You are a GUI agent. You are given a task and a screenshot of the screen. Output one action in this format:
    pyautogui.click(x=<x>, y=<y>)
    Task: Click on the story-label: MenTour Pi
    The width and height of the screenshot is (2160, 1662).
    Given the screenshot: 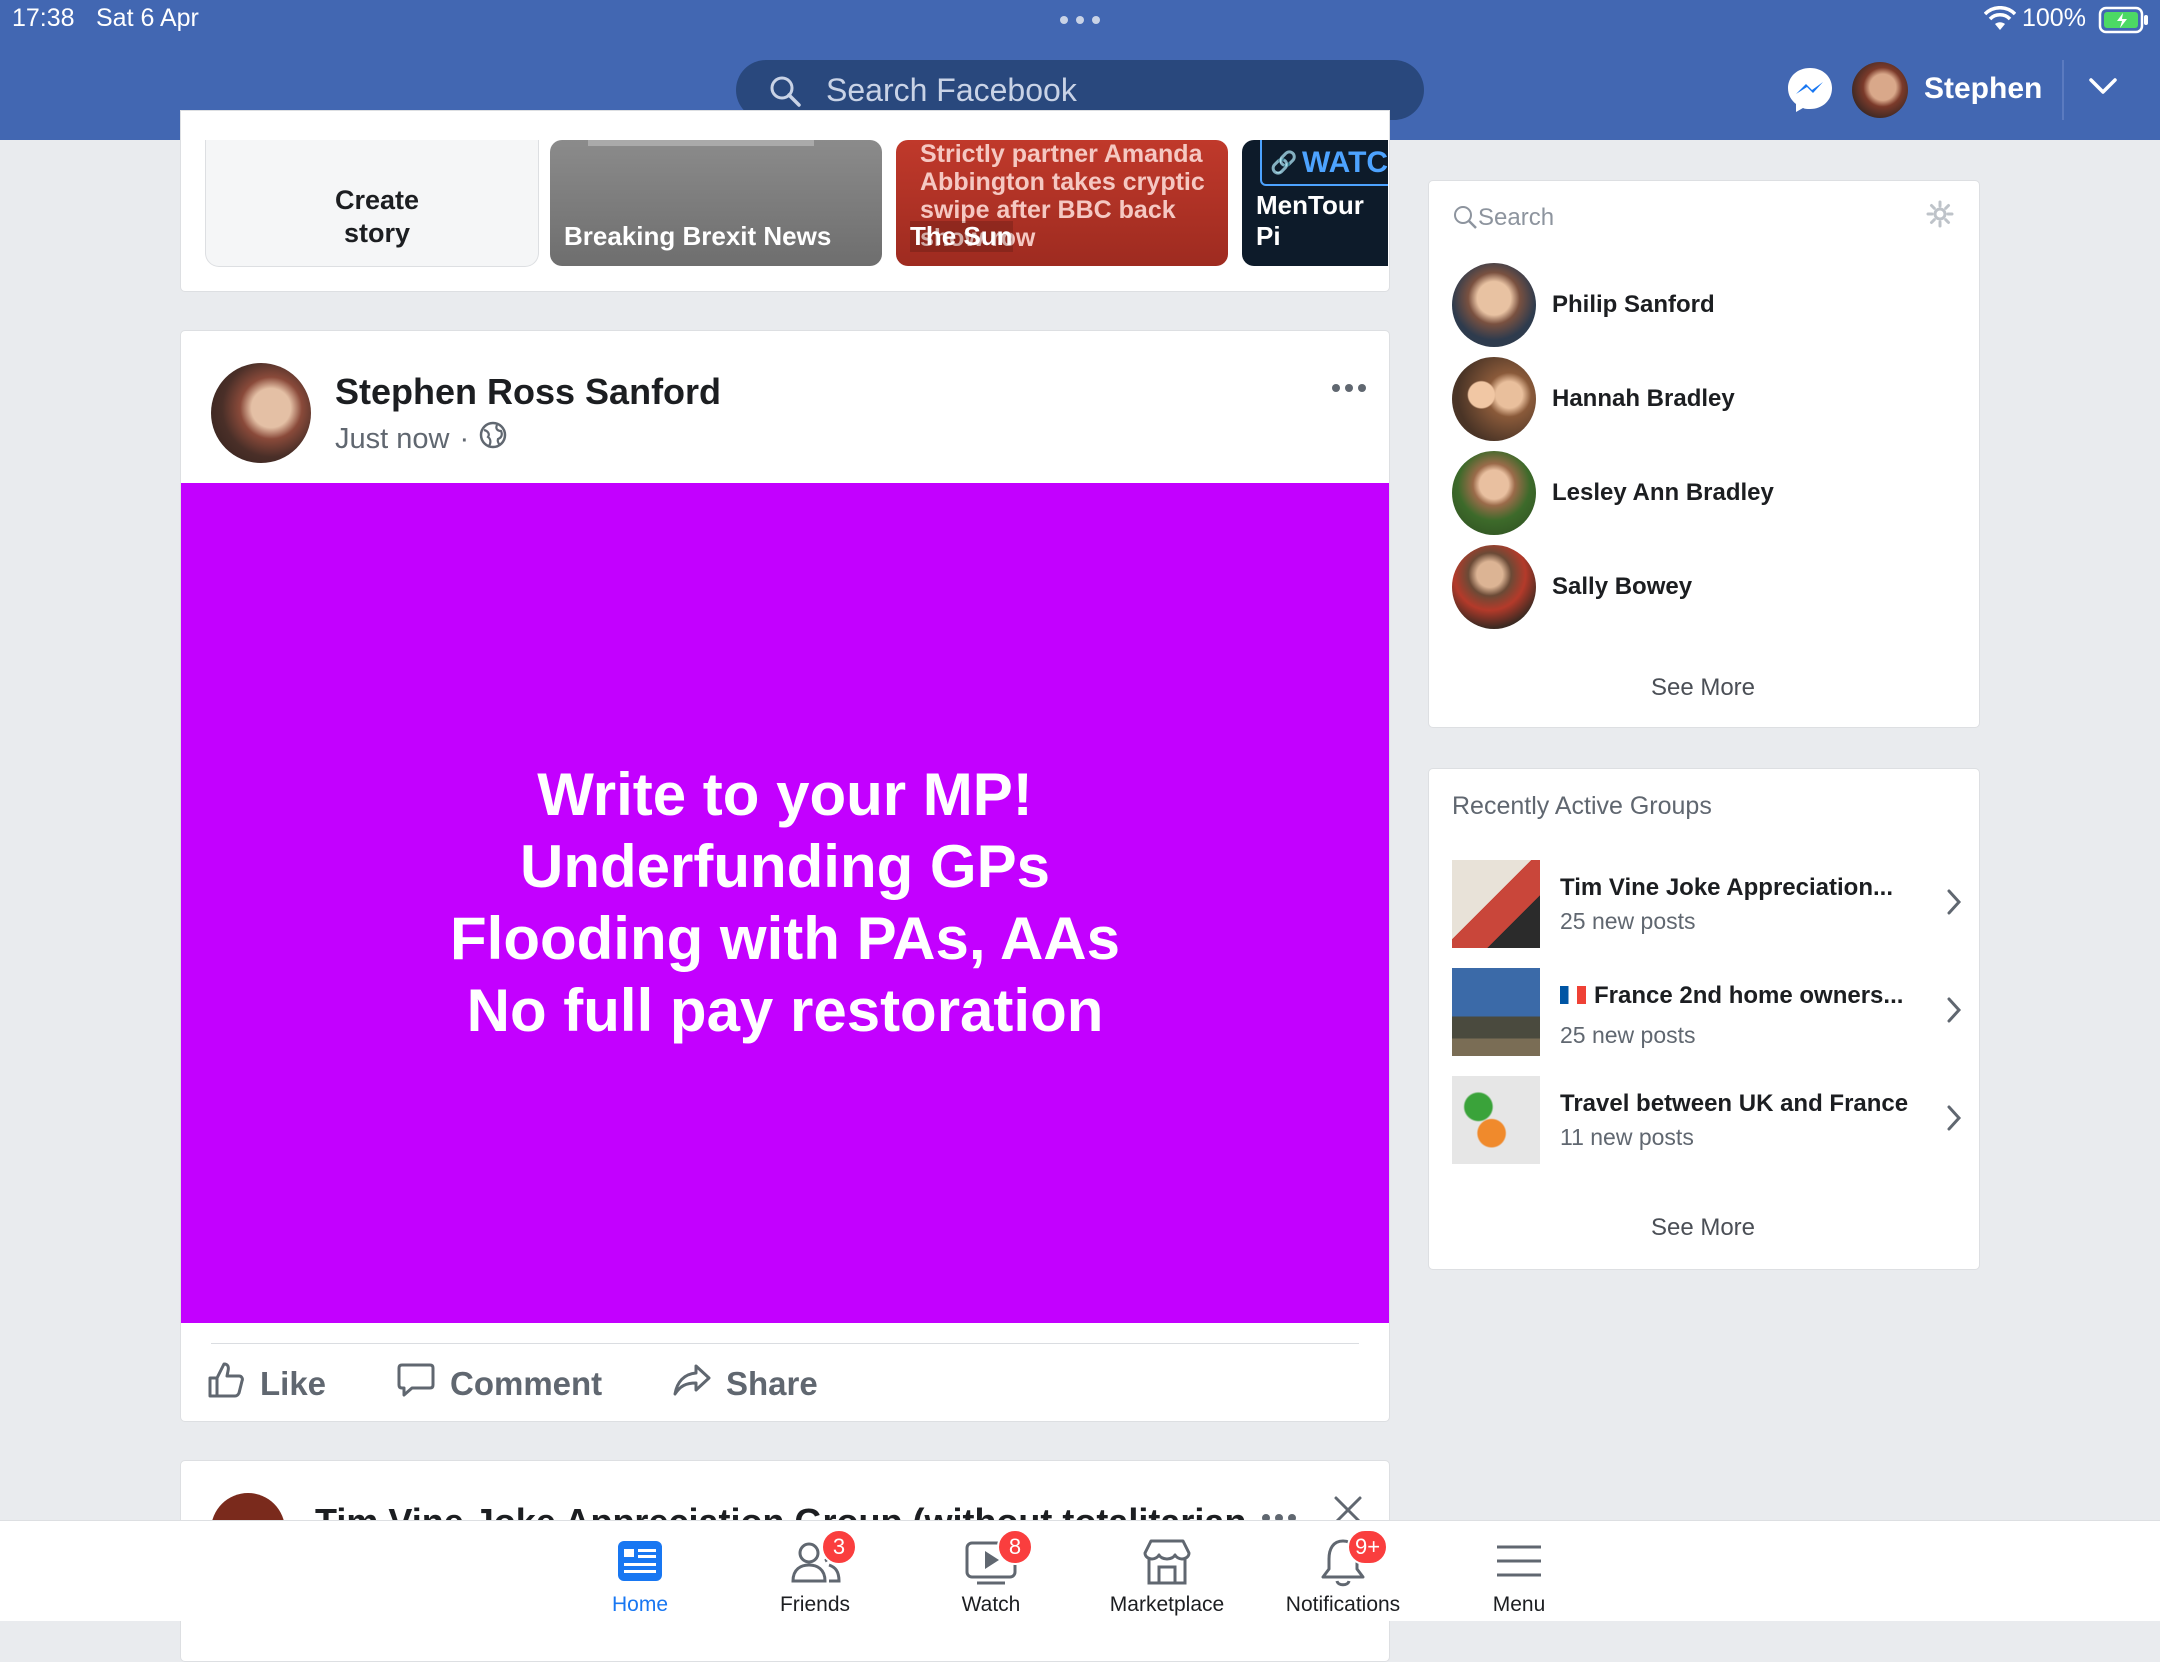 What is the action you would take?
    pyautogui.click(x=1310, y=220)
    